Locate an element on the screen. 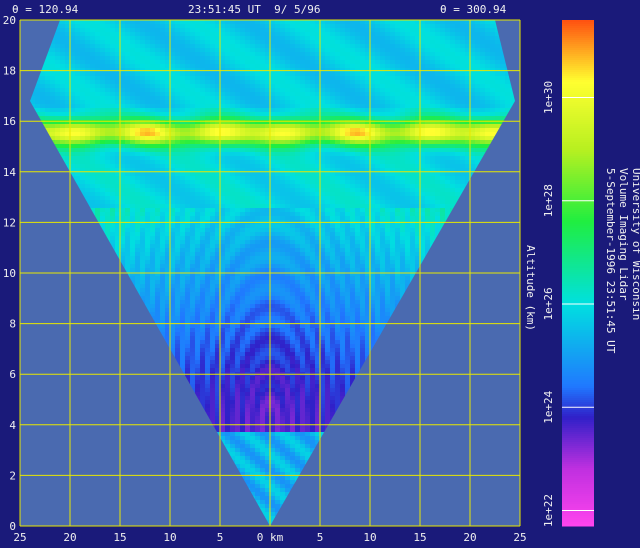  y-axis-label: Altitude (km) is located at coordinates (530, 288).